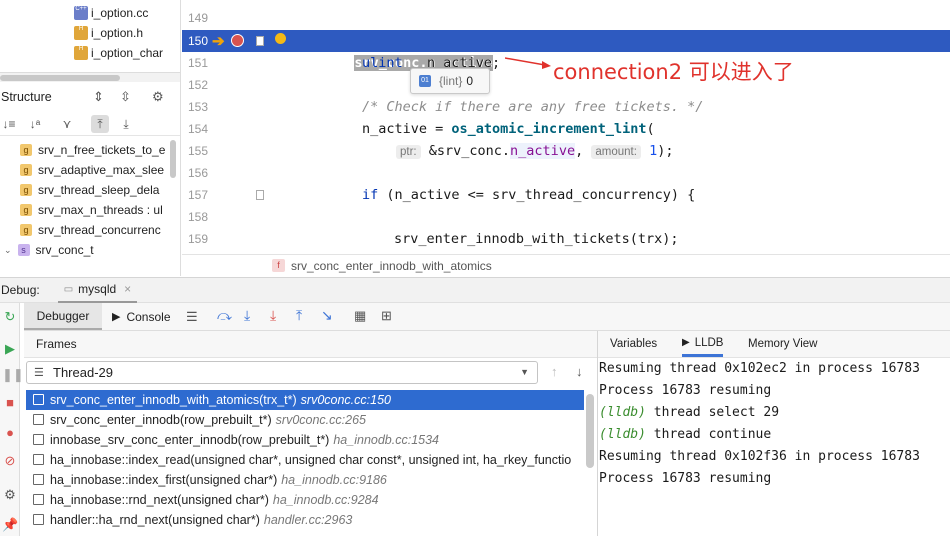 The image size is (950, 536). What do you see at coordinates (92, 150) in the screenshot?
I see `structure-item: g srv_n_free_tickets_to_e` at bounding box center [92, 150].